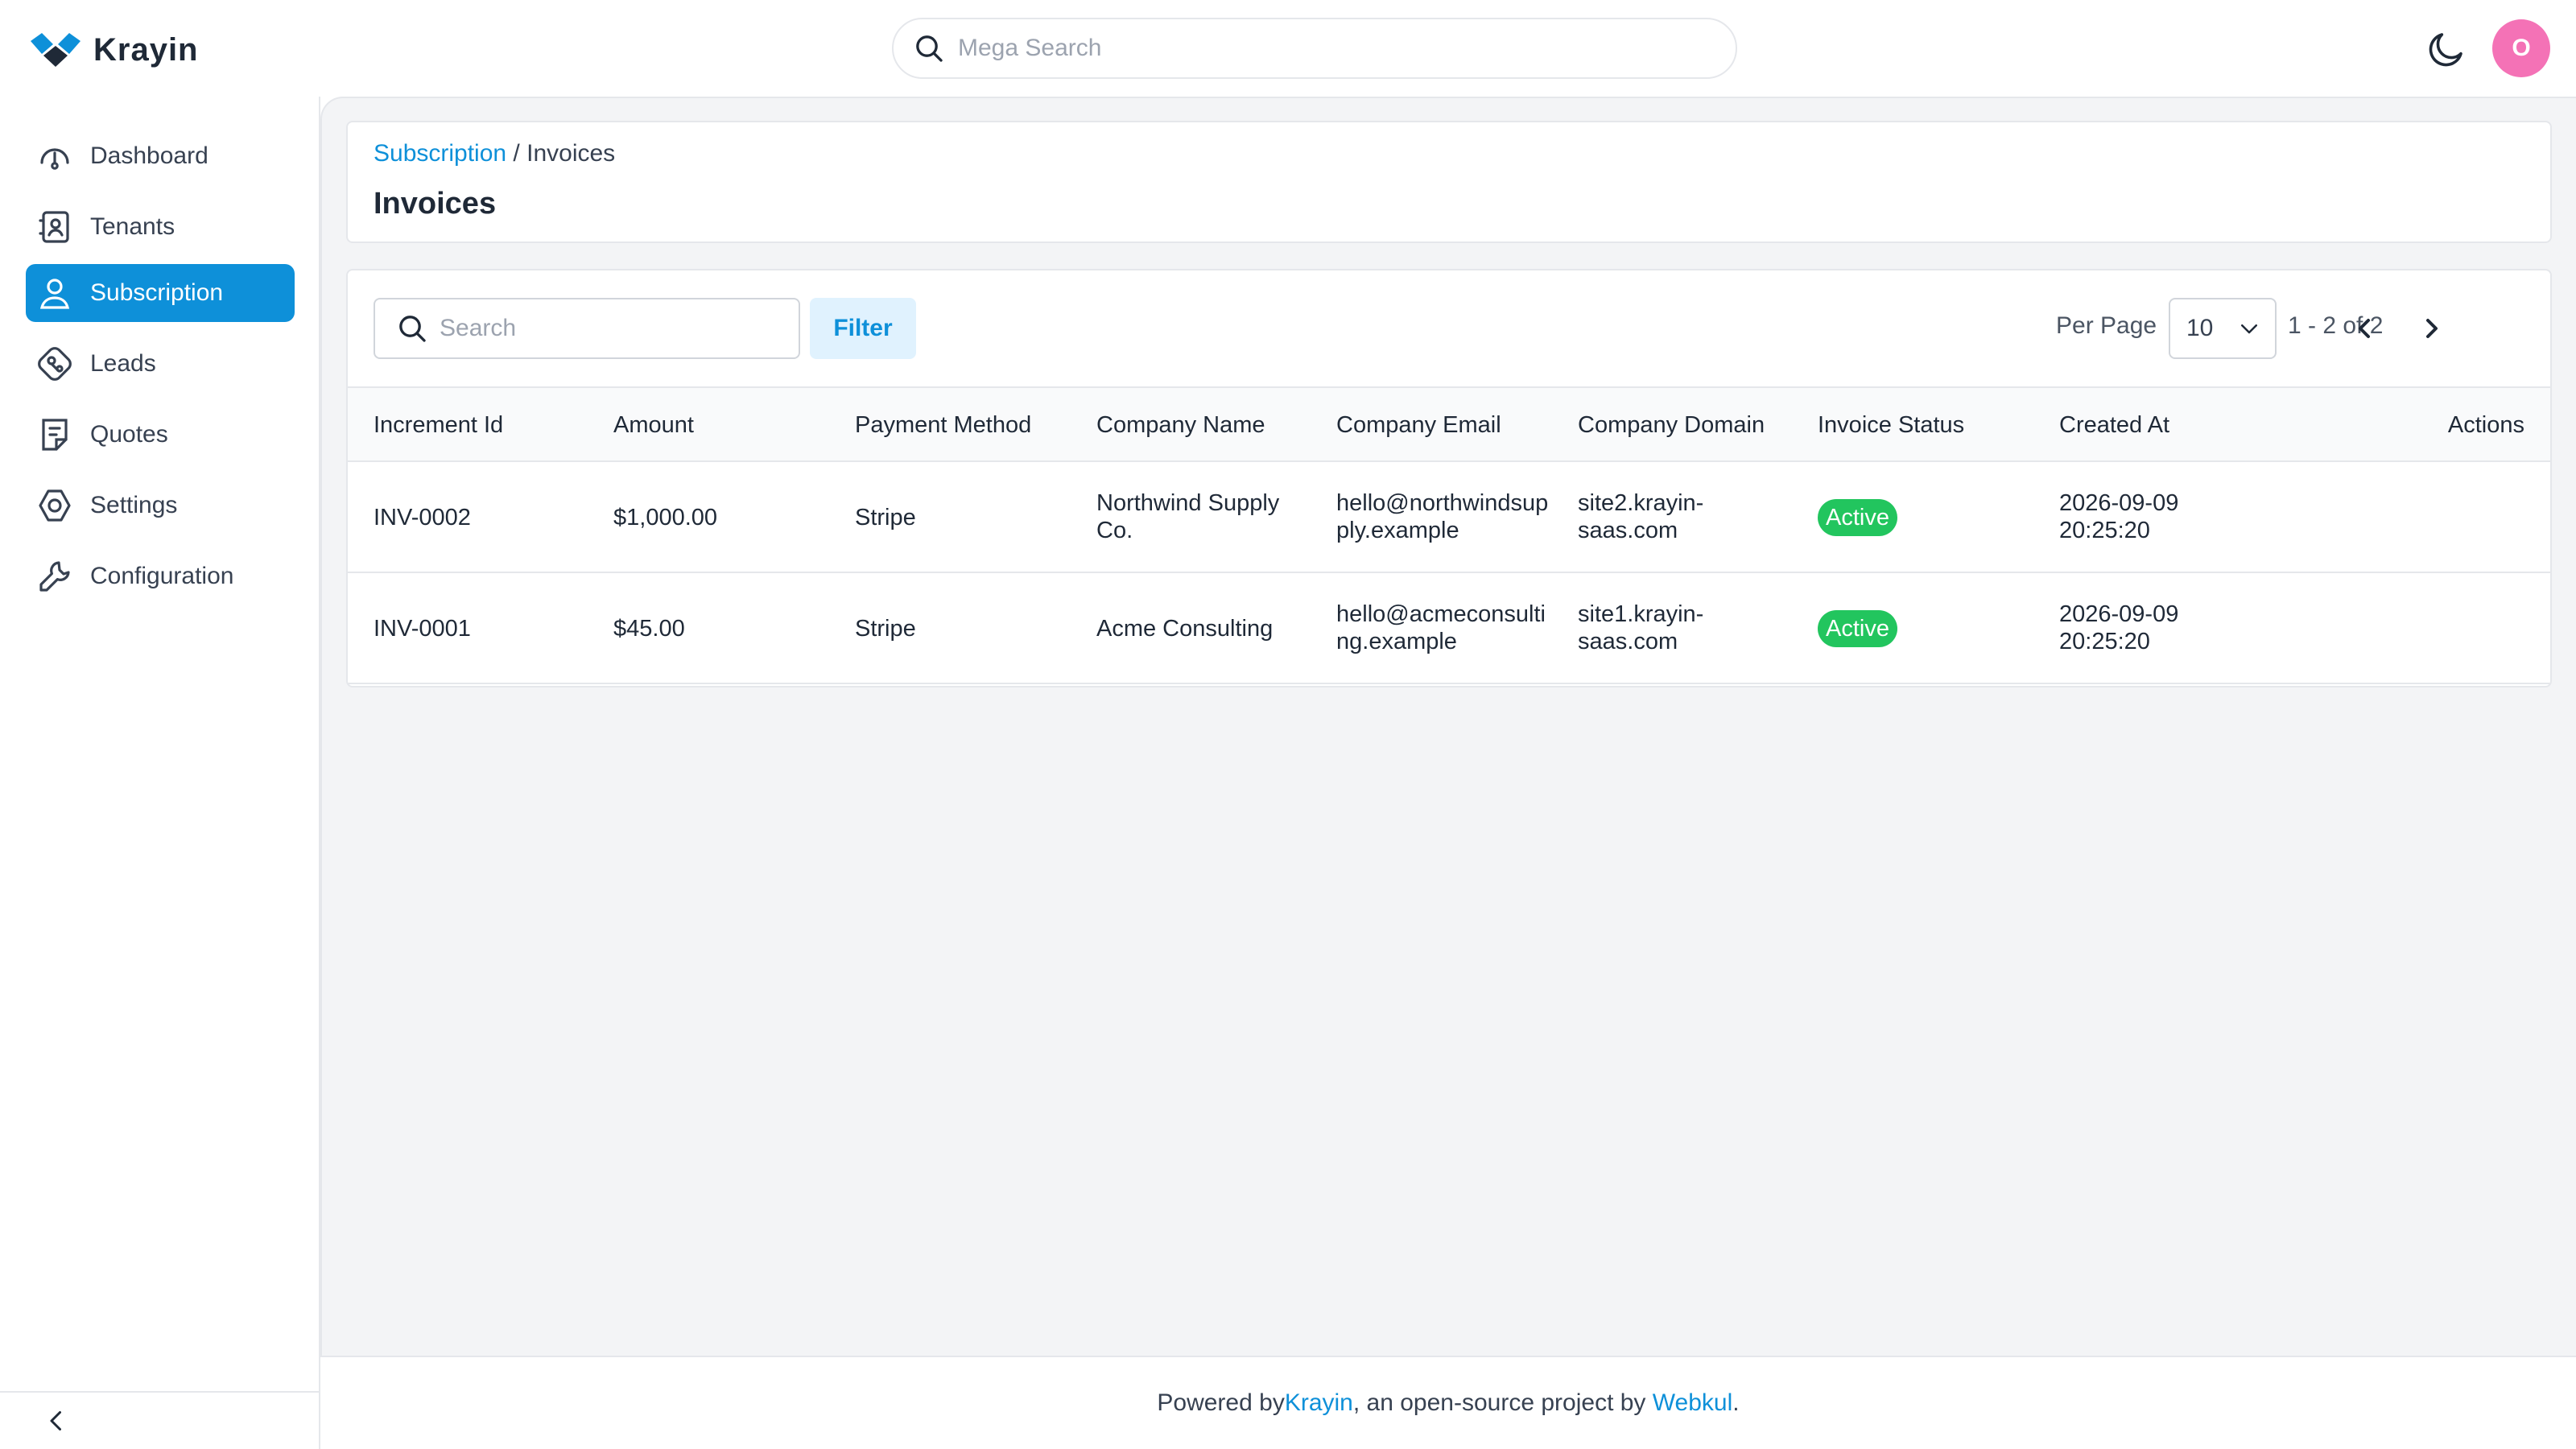  I want to click on tenants-contact-icon, so click(54, 227).